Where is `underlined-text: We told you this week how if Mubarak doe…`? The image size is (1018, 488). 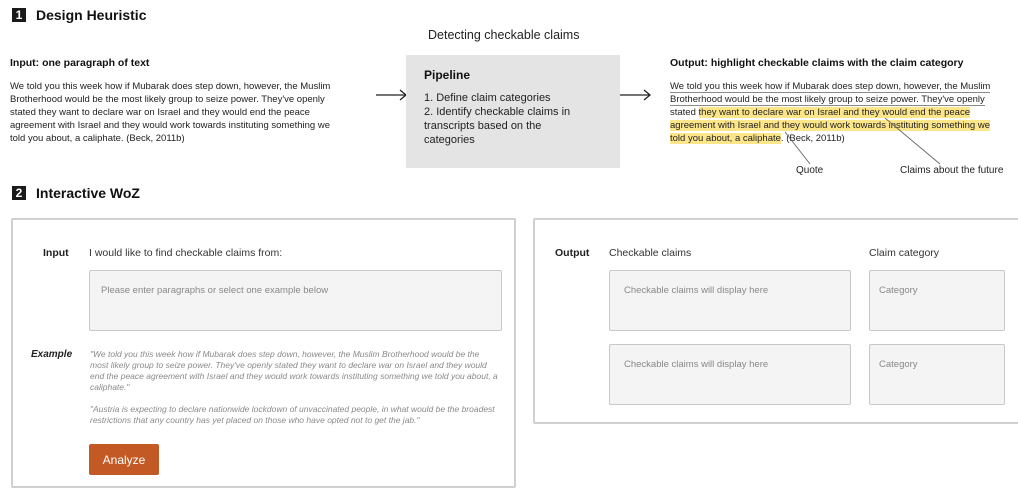 underlined-text: We told you this week how if Mubarak doe… is located at coordinates (830, 87).